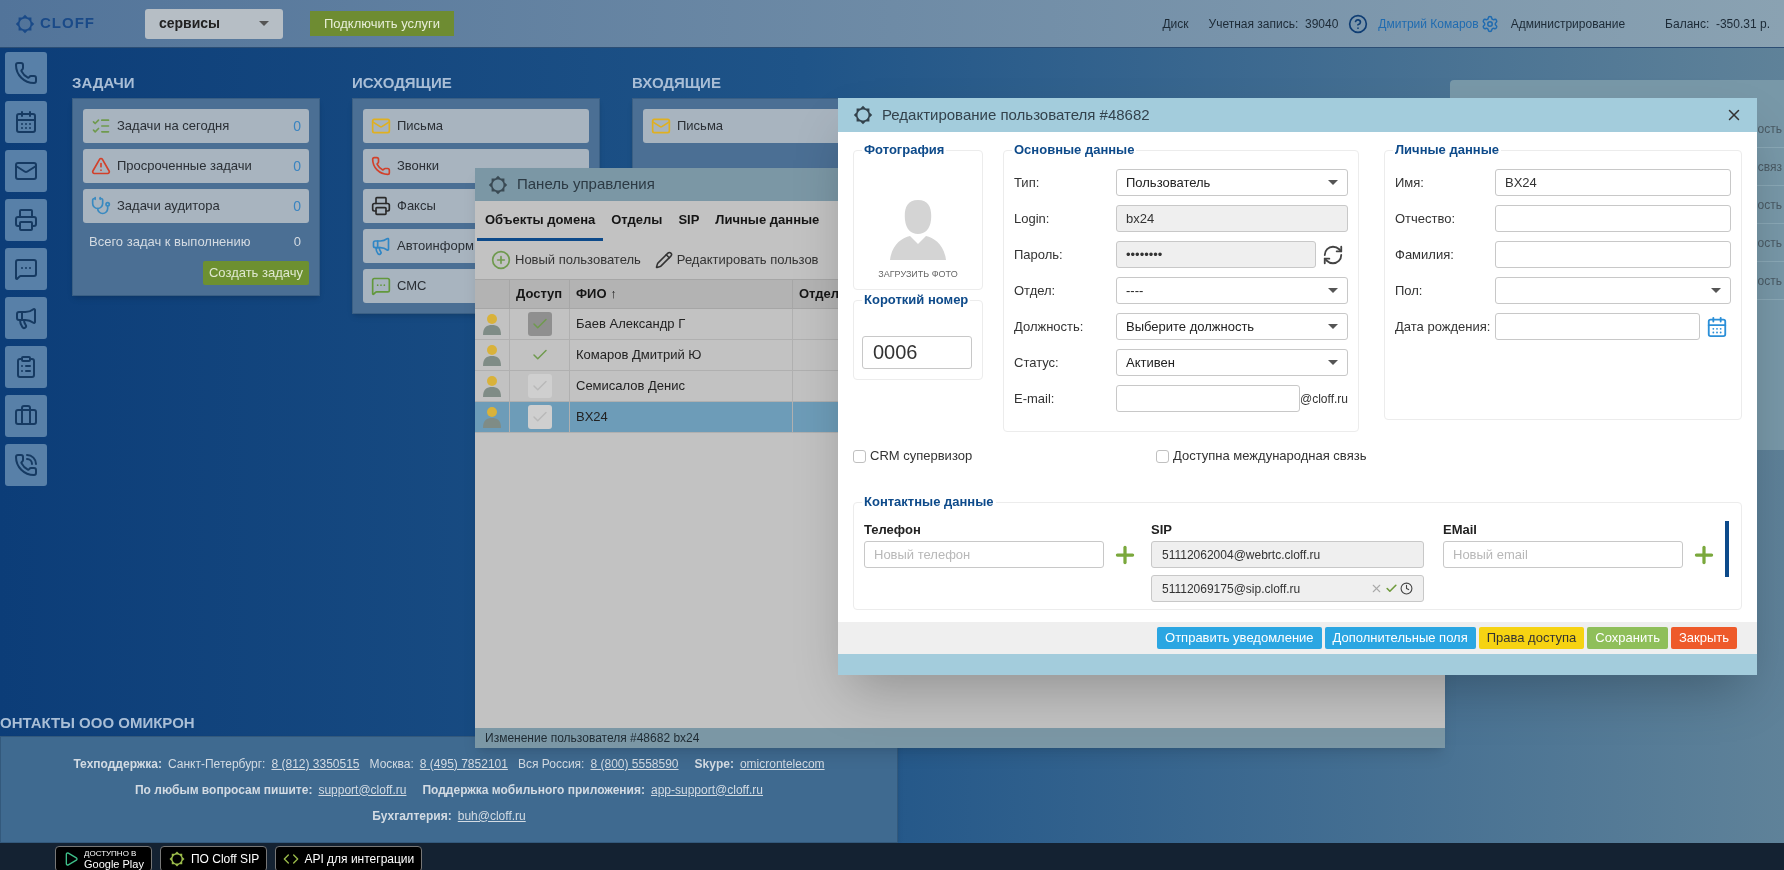 This screenshot has height=870, width=1784. What do you see at coordinates (1443, 326) in the screenshot?
I see `field-label: Дата рождения:` at bounding box center [1443, 326].